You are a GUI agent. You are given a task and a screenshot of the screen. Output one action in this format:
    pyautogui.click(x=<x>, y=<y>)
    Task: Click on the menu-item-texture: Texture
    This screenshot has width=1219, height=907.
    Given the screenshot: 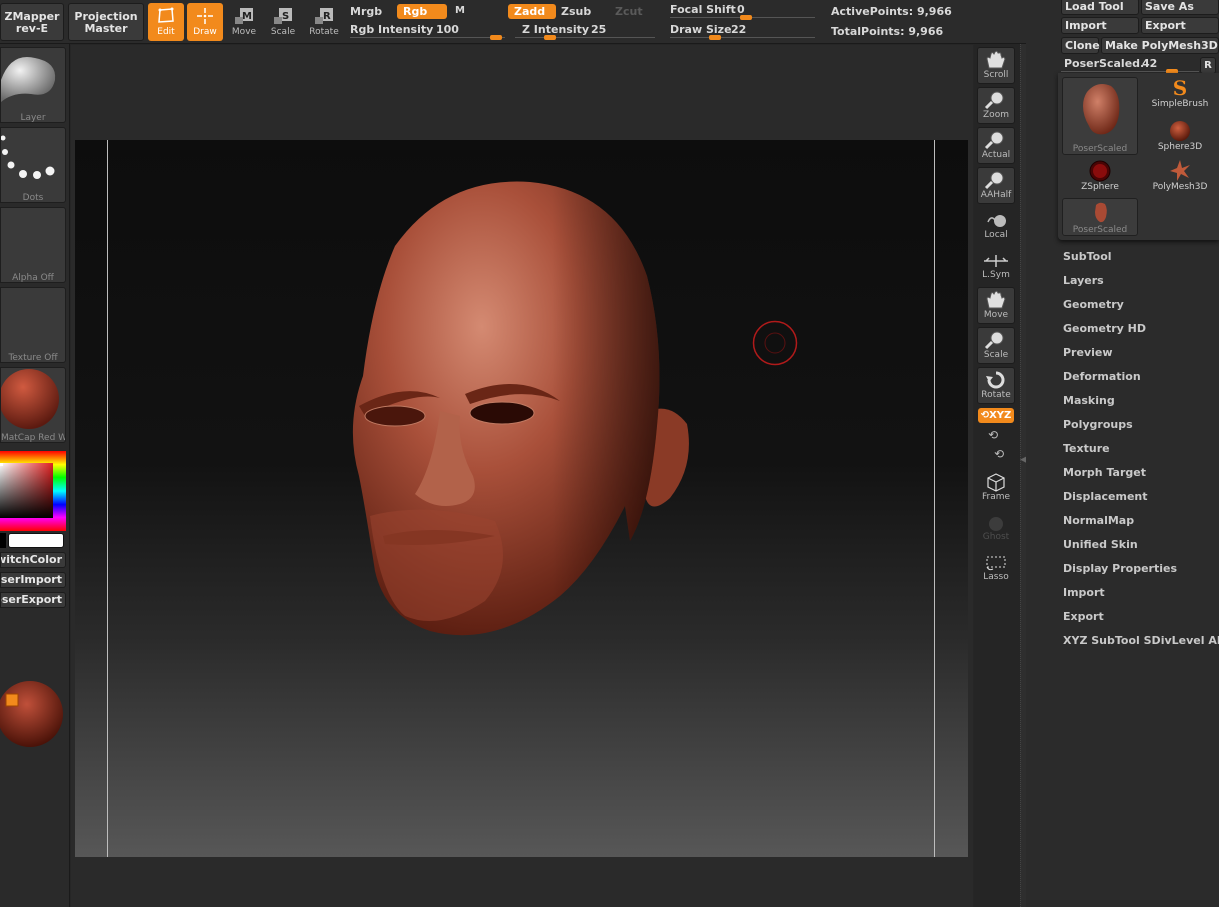 What is the action you would take?
    pyautogui.click(x=1086, y=448)
    